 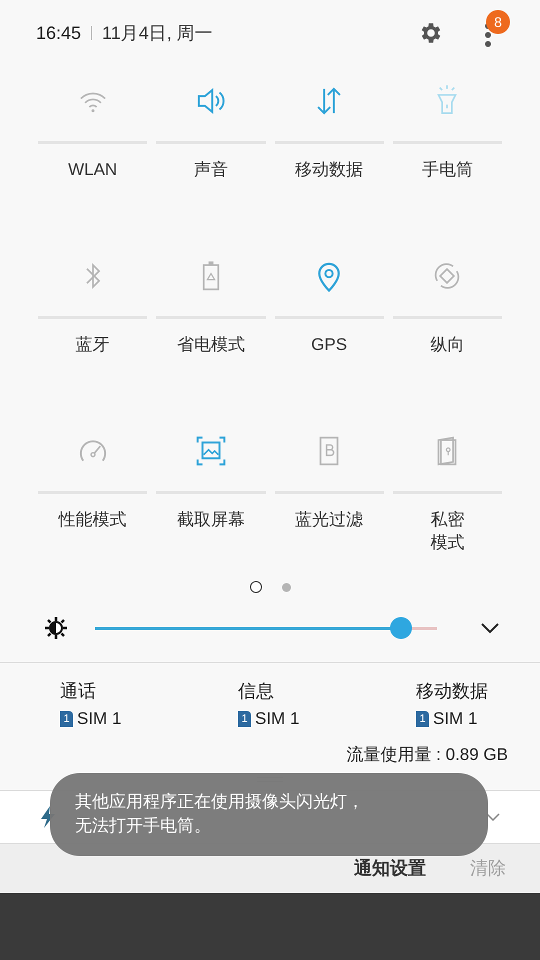 What do you see at coordinates (93, 170) in the screenshot?
I see `tile-label: WLAN` at bounding box center [93, 170].